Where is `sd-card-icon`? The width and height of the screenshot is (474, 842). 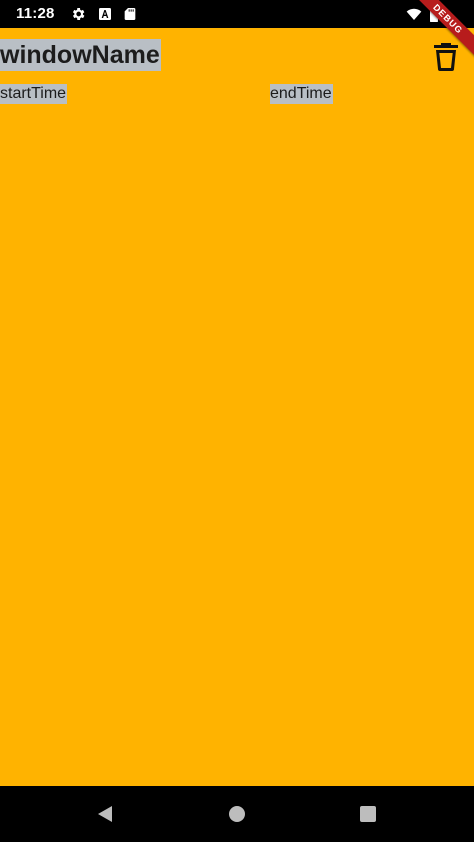
sd-card-icon is located at coordinates (130, 14).